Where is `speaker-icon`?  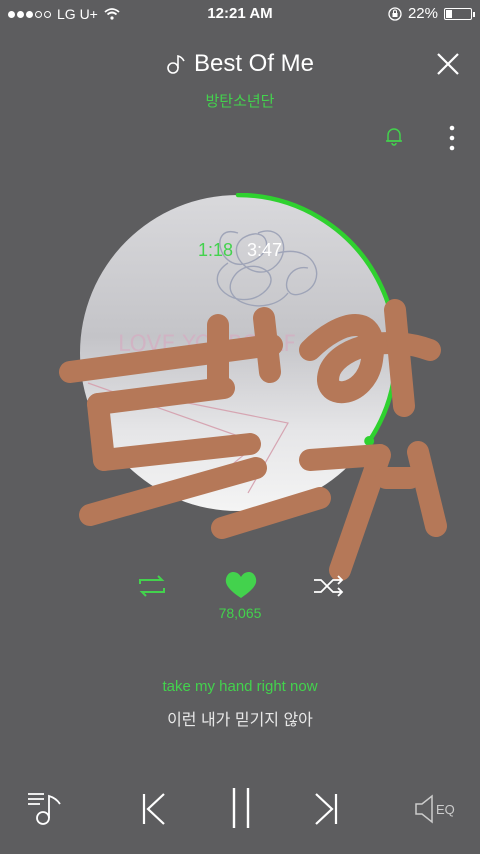 speaker-icon is located at coordinates (424, 809).